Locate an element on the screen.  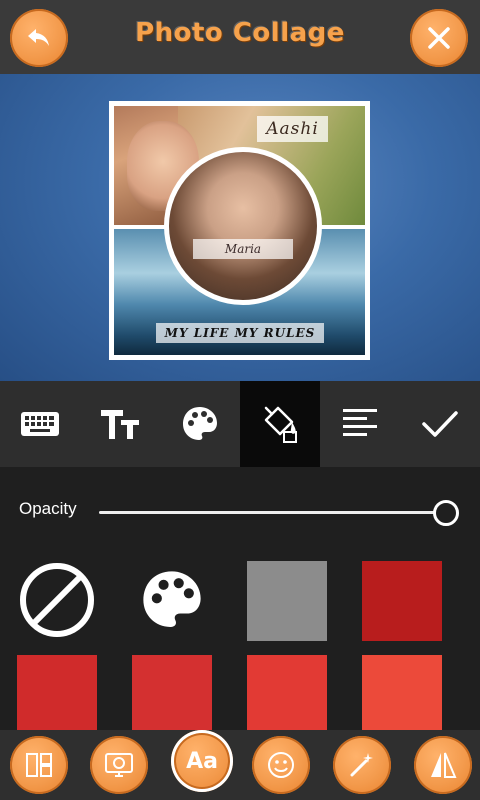
swatch-none is located at coordinates (57, 600).